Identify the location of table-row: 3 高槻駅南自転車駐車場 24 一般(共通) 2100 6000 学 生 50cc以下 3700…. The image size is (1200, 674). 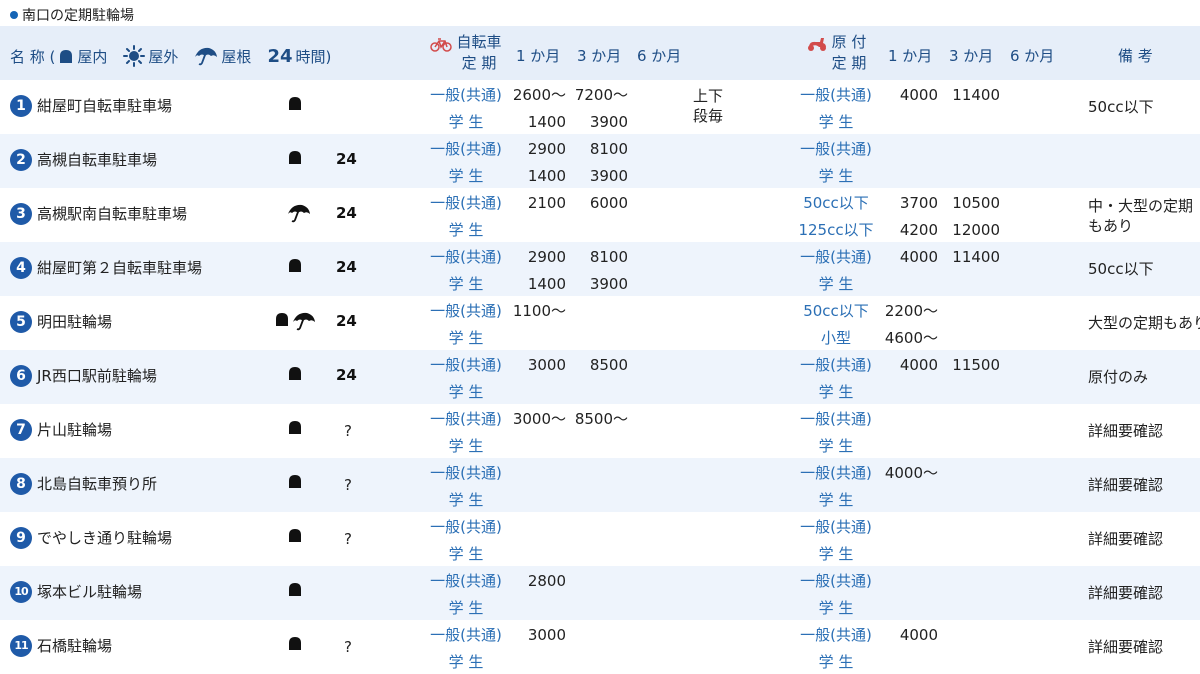
(600, 215).